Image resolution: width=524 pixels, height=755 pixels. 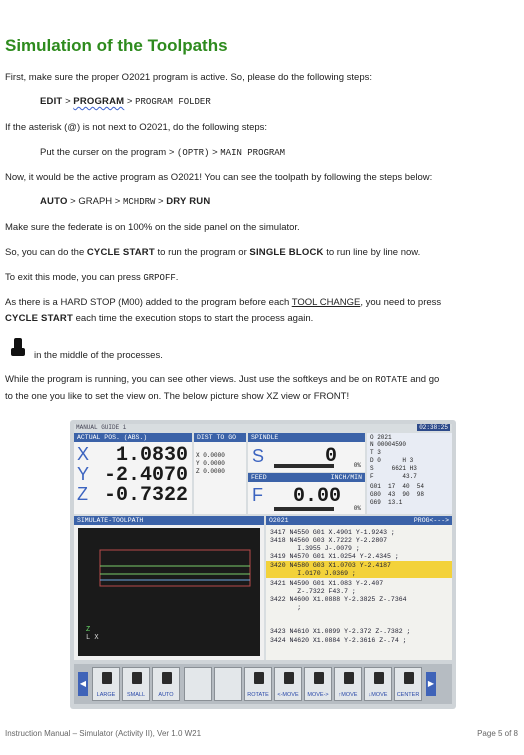 I want to click on softkey-label: AUTO, so click(x=166, y=695).